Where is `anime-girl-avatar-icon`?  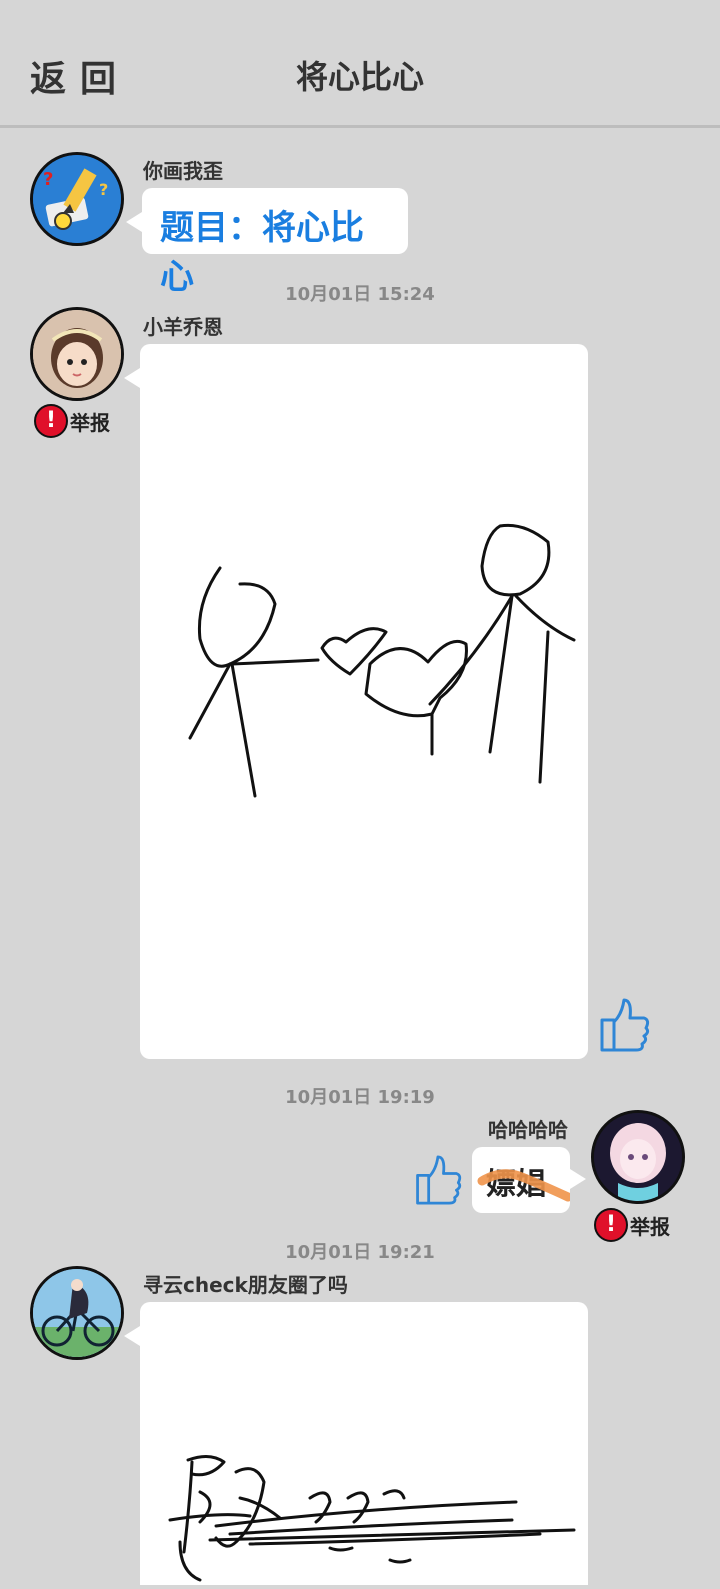 anime-girl-avatar-icon is located at coordinates (638, 1157).